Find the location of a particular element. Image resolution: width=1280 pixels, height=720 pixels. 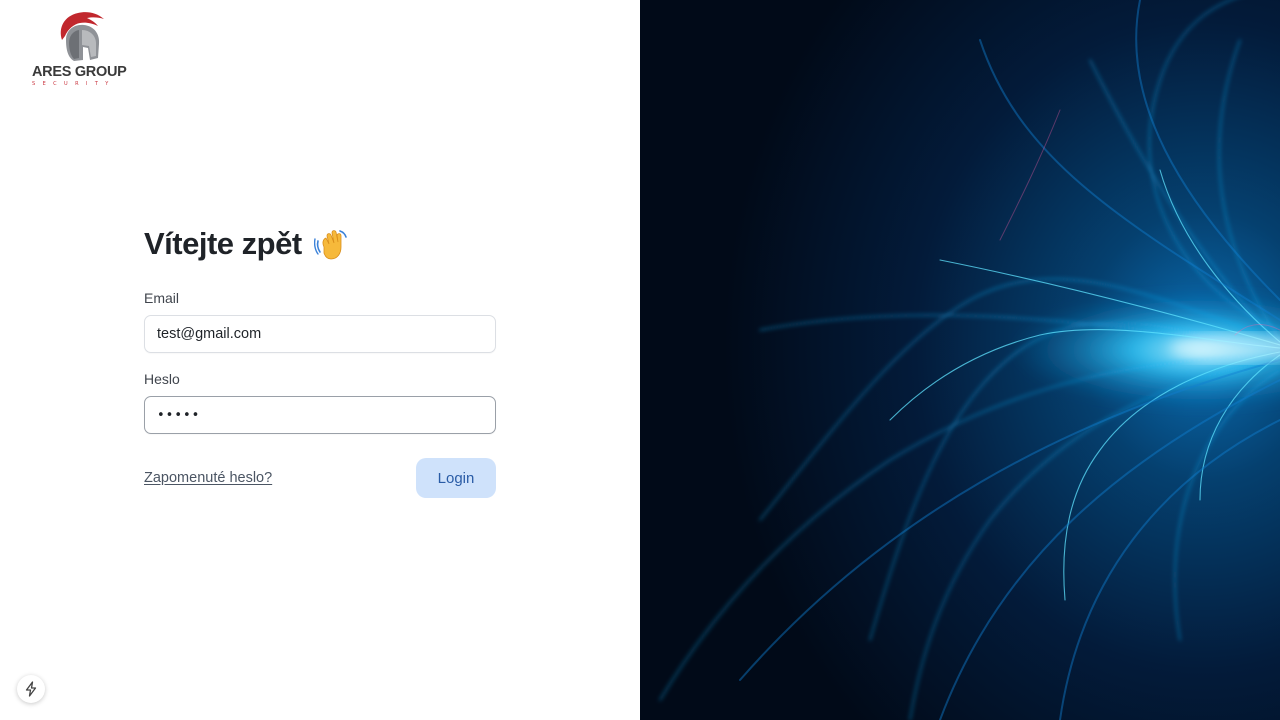

company-logo: ARES GROUP SECURITY is located at coordinates (82, 50).